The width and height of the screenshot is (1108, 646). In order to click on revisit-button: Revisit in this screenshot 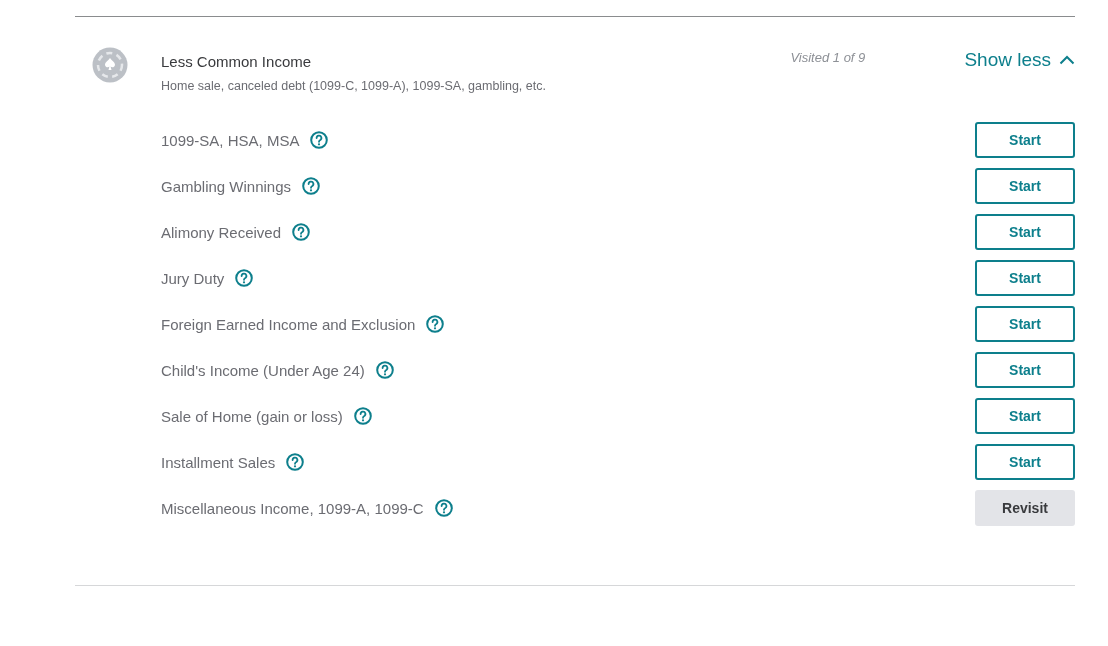, I will do `click(1025, 508)`.